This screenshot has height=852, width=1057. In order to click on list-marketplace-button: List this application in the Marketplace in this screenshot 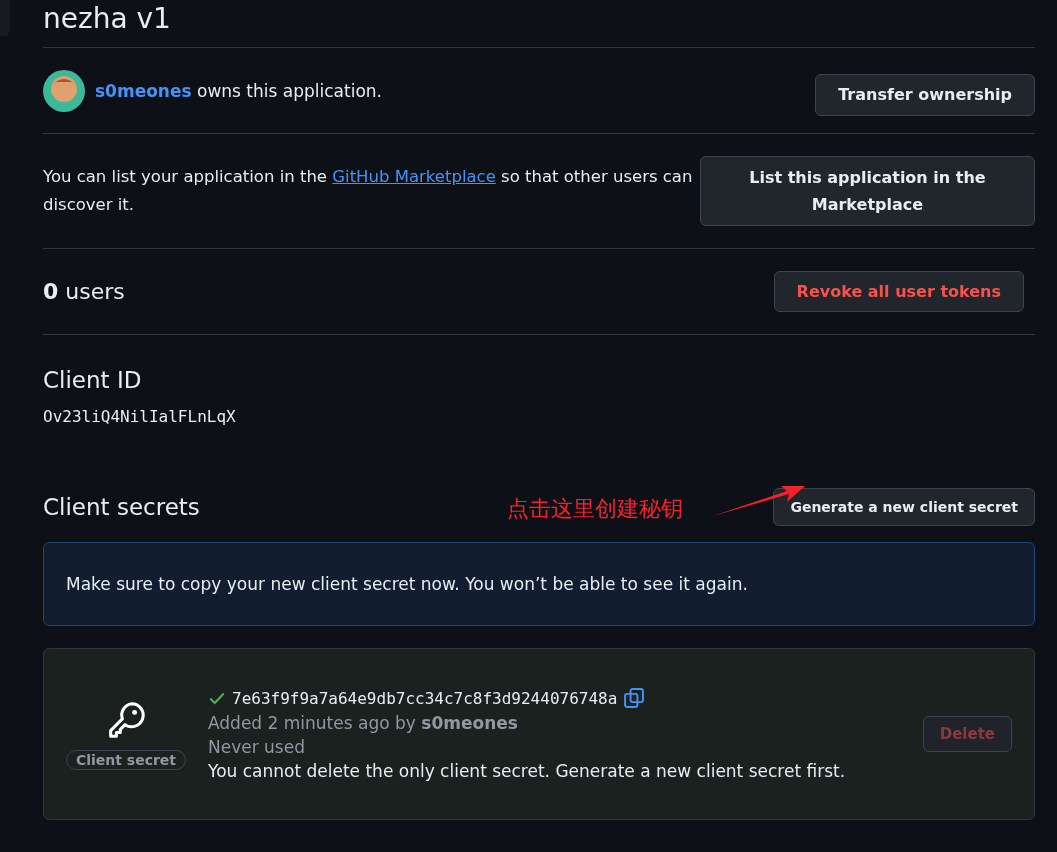, I will do `click(867, 191)`.